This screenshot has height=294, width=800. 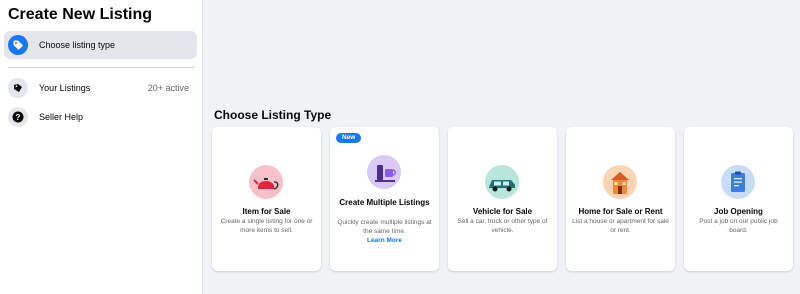 I want to click on sidebar-item-label: Seller Help, so click(x=61, y=117).